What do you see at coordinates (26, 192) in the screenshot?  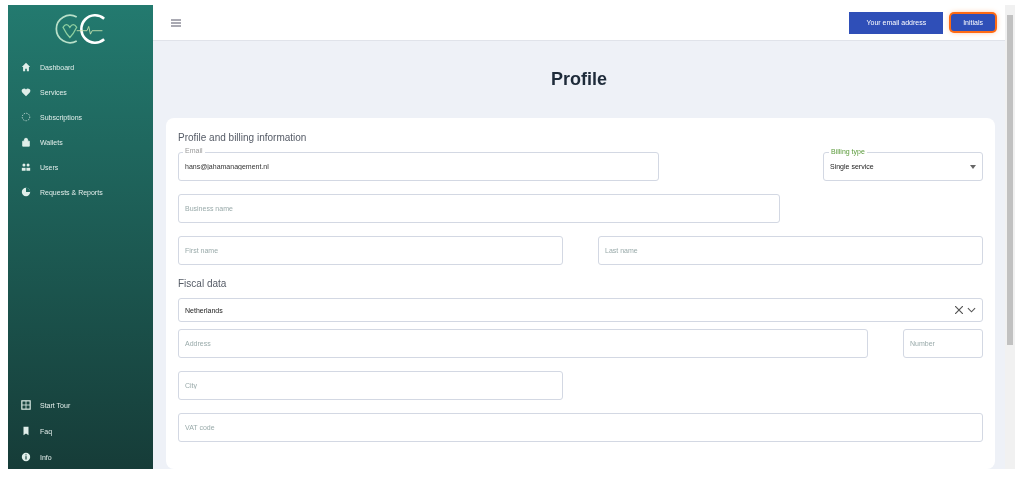 I see `pie-chart-icon` at bounding box center [26, 192].